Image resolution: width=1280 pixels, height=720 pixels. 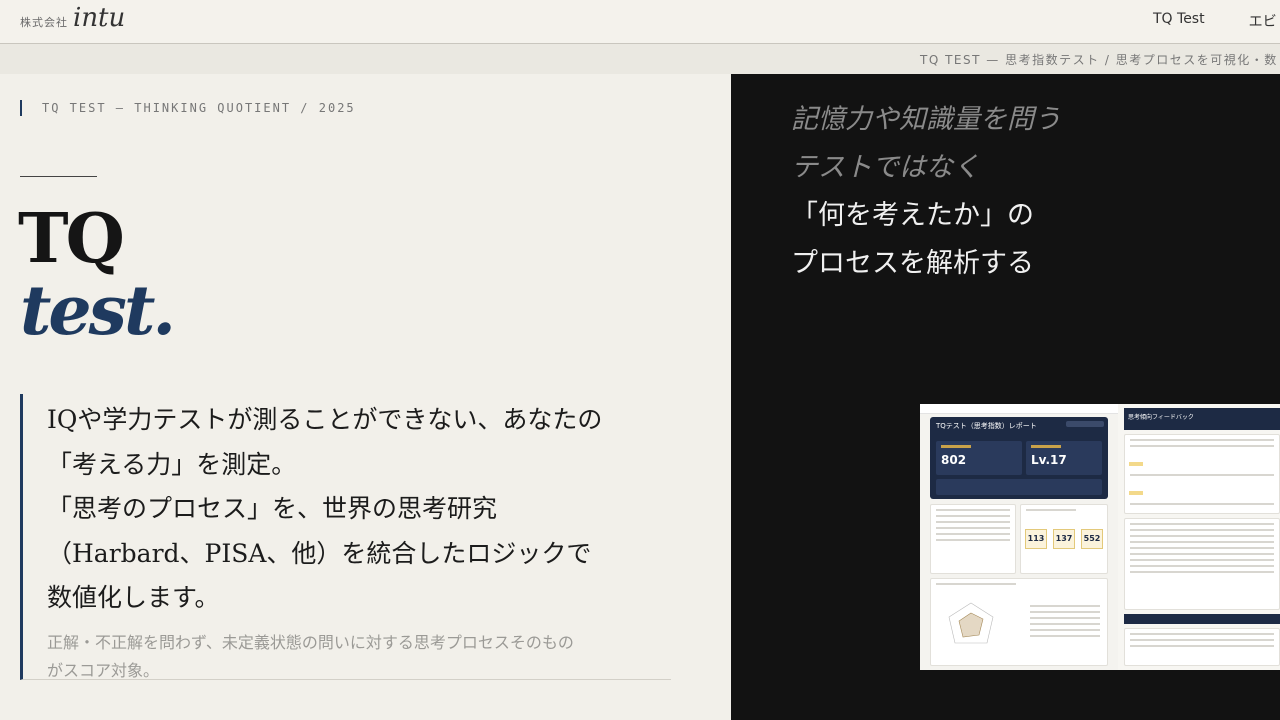 I want to click on report-page-right: 思考傾向フィードバック, so click(x=1199, y=537).